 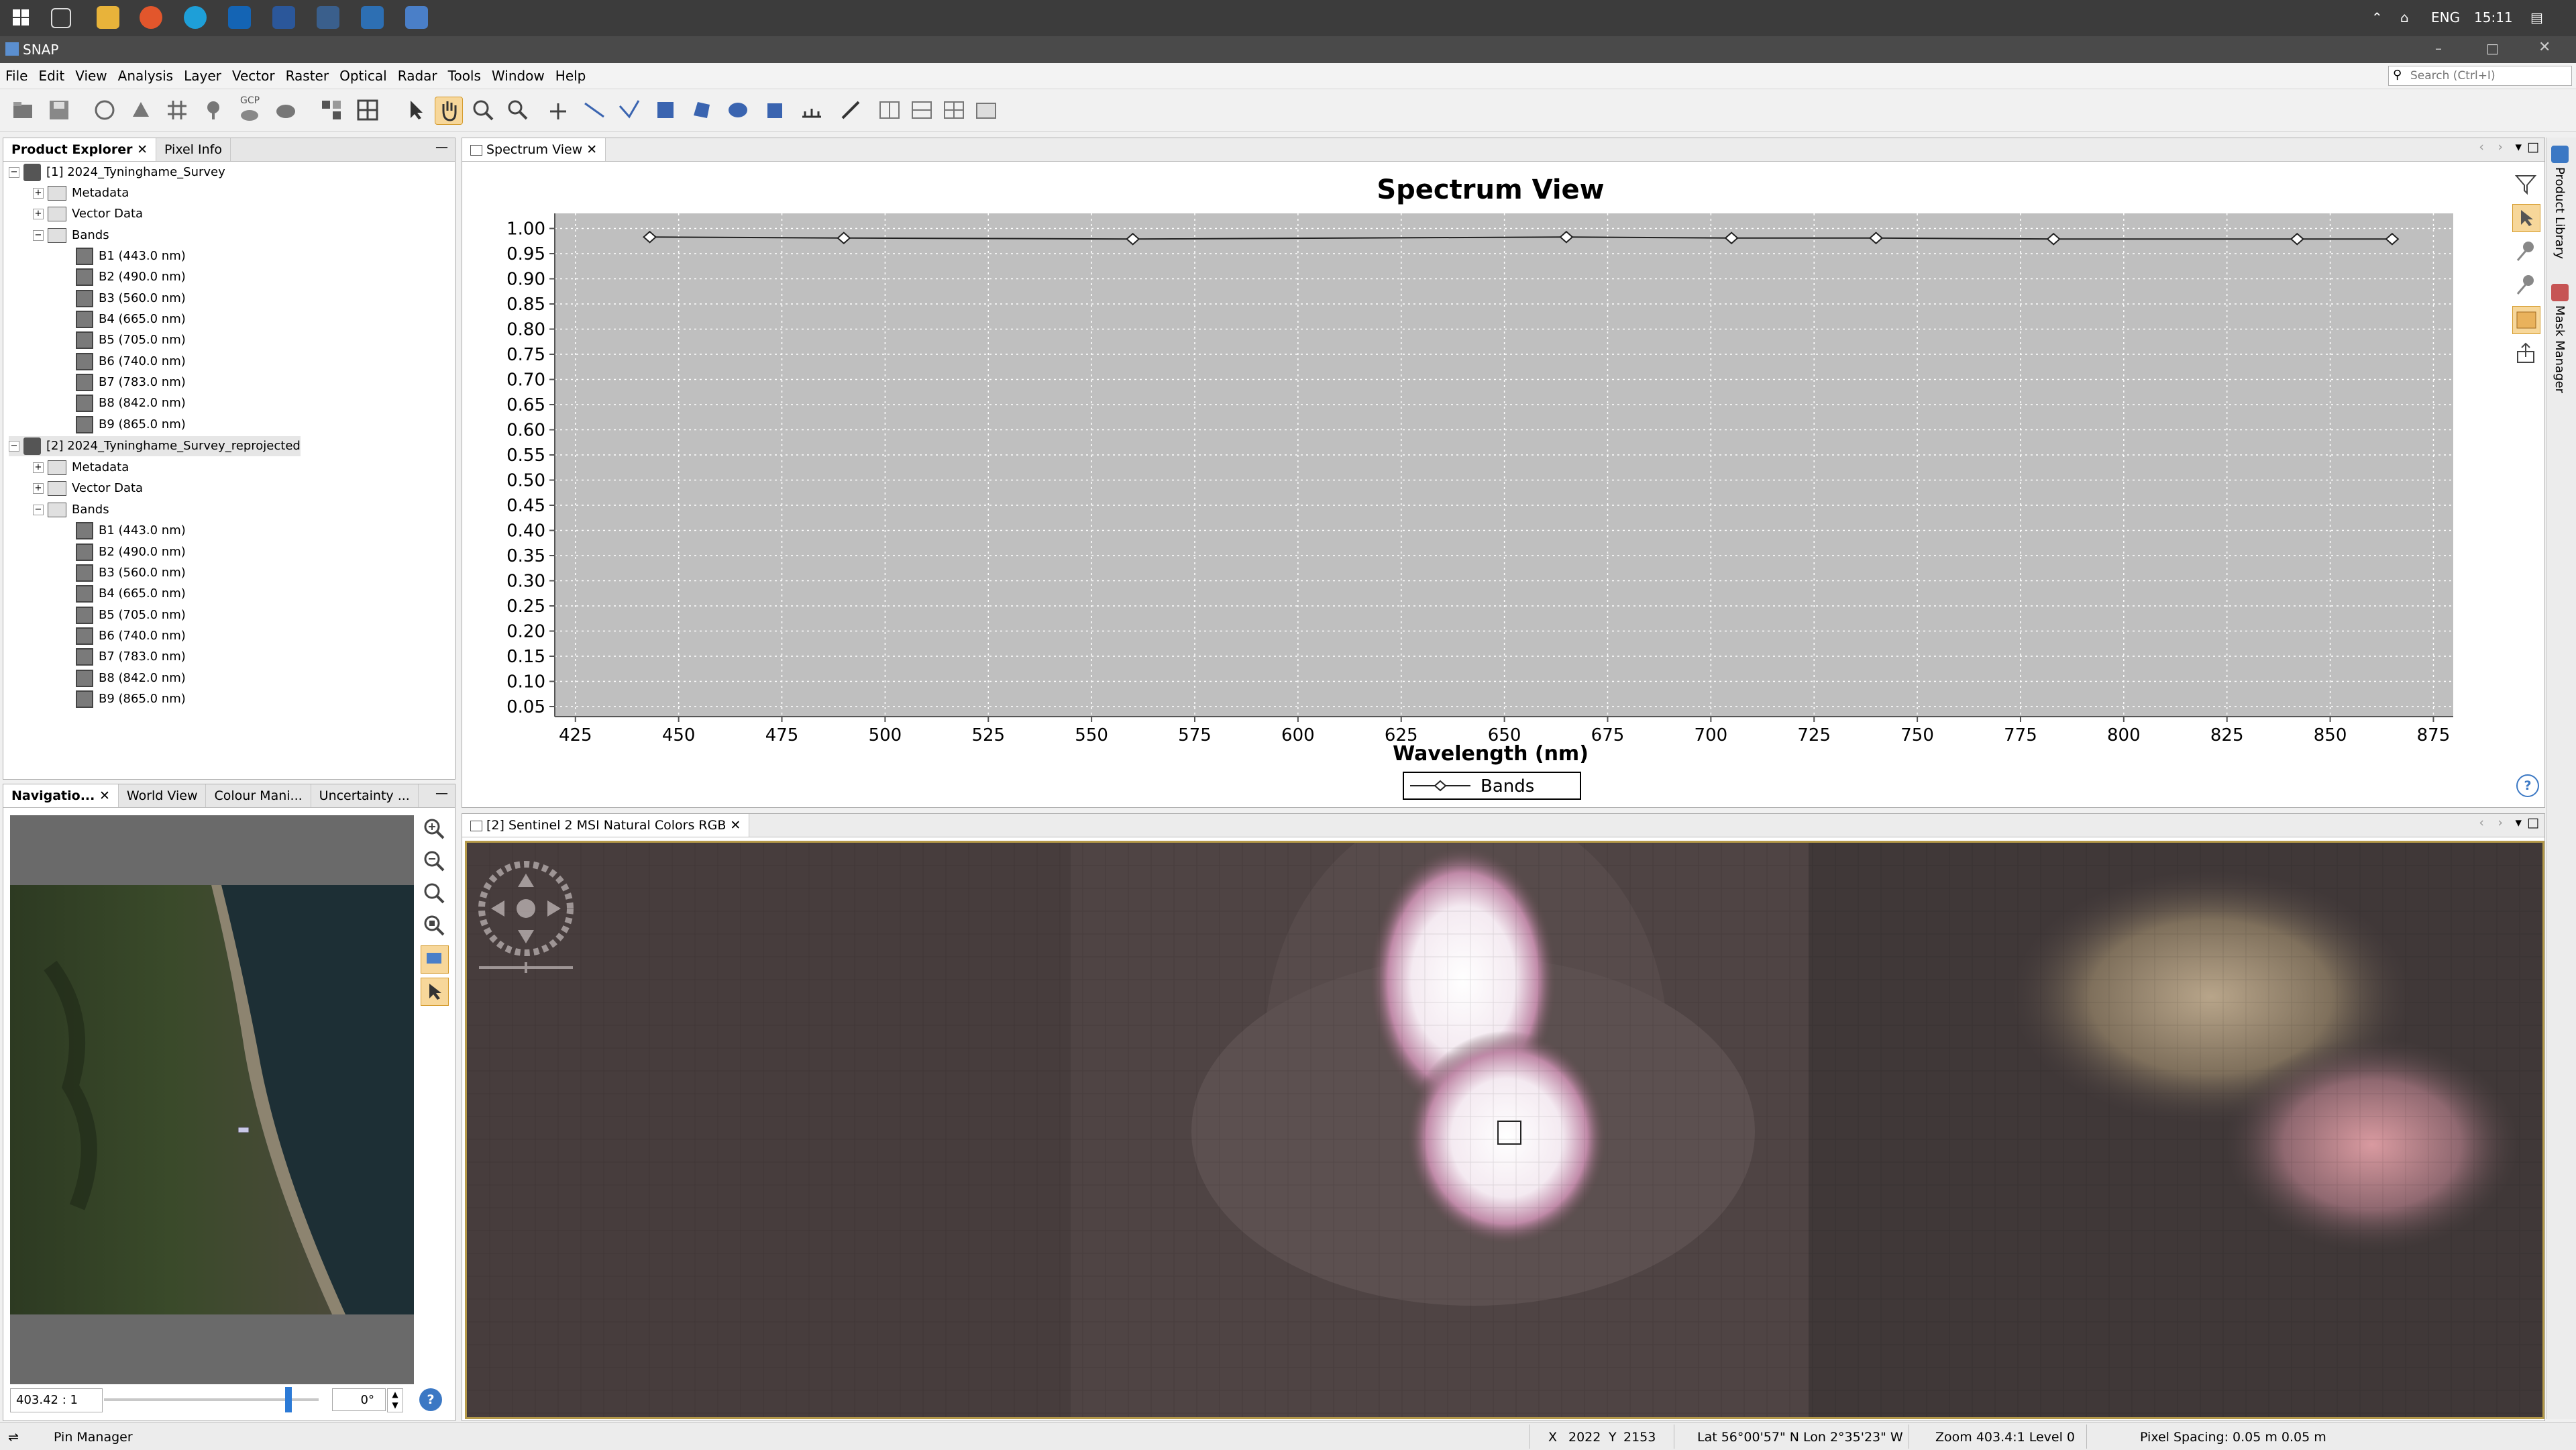 What do you see at coordinates (2438, 48) in the screenshot?
I see `minimize-icon: –` at bounding box center [2438, 48].